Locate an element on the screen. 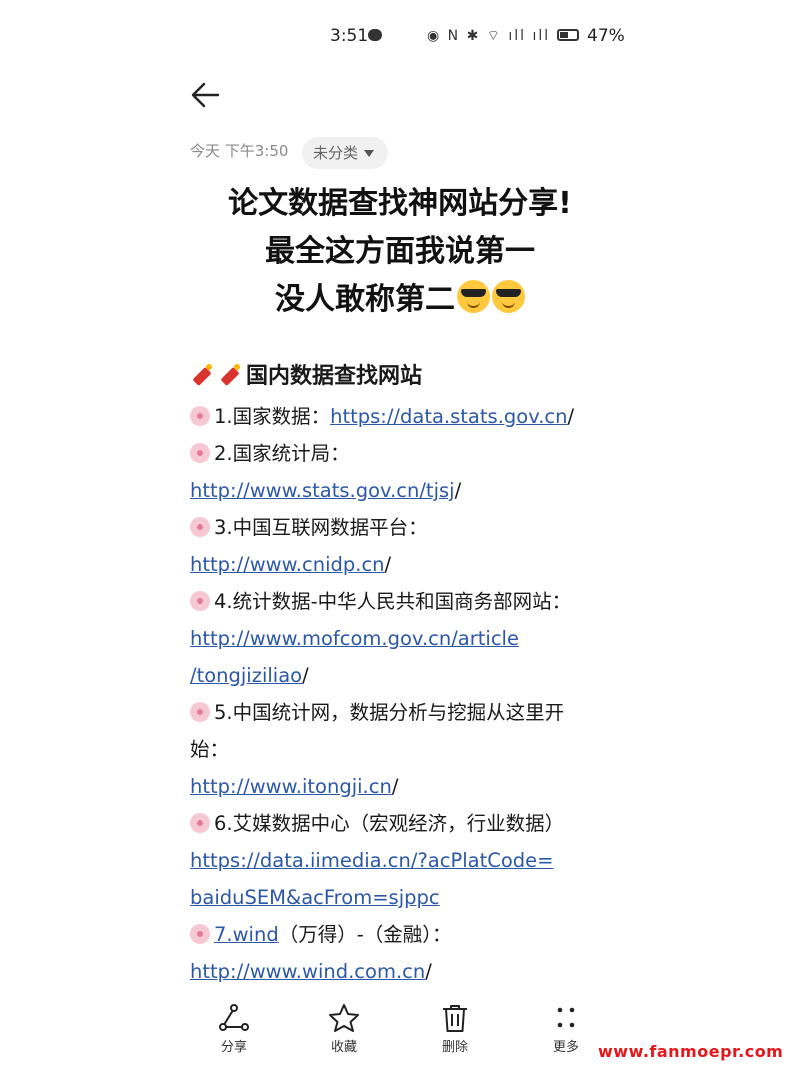 This screenshot has height=1067, width=800. back-button is located at coordinates (206, 95).